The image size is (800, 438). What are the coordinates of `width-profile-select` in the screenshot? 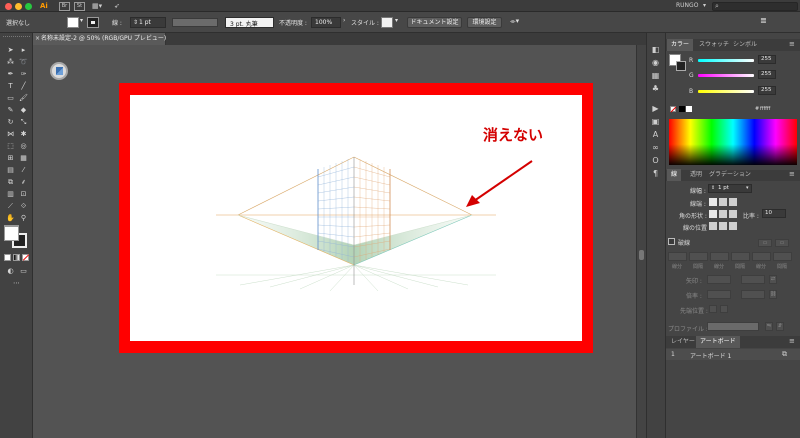 It's located at (733, 326).